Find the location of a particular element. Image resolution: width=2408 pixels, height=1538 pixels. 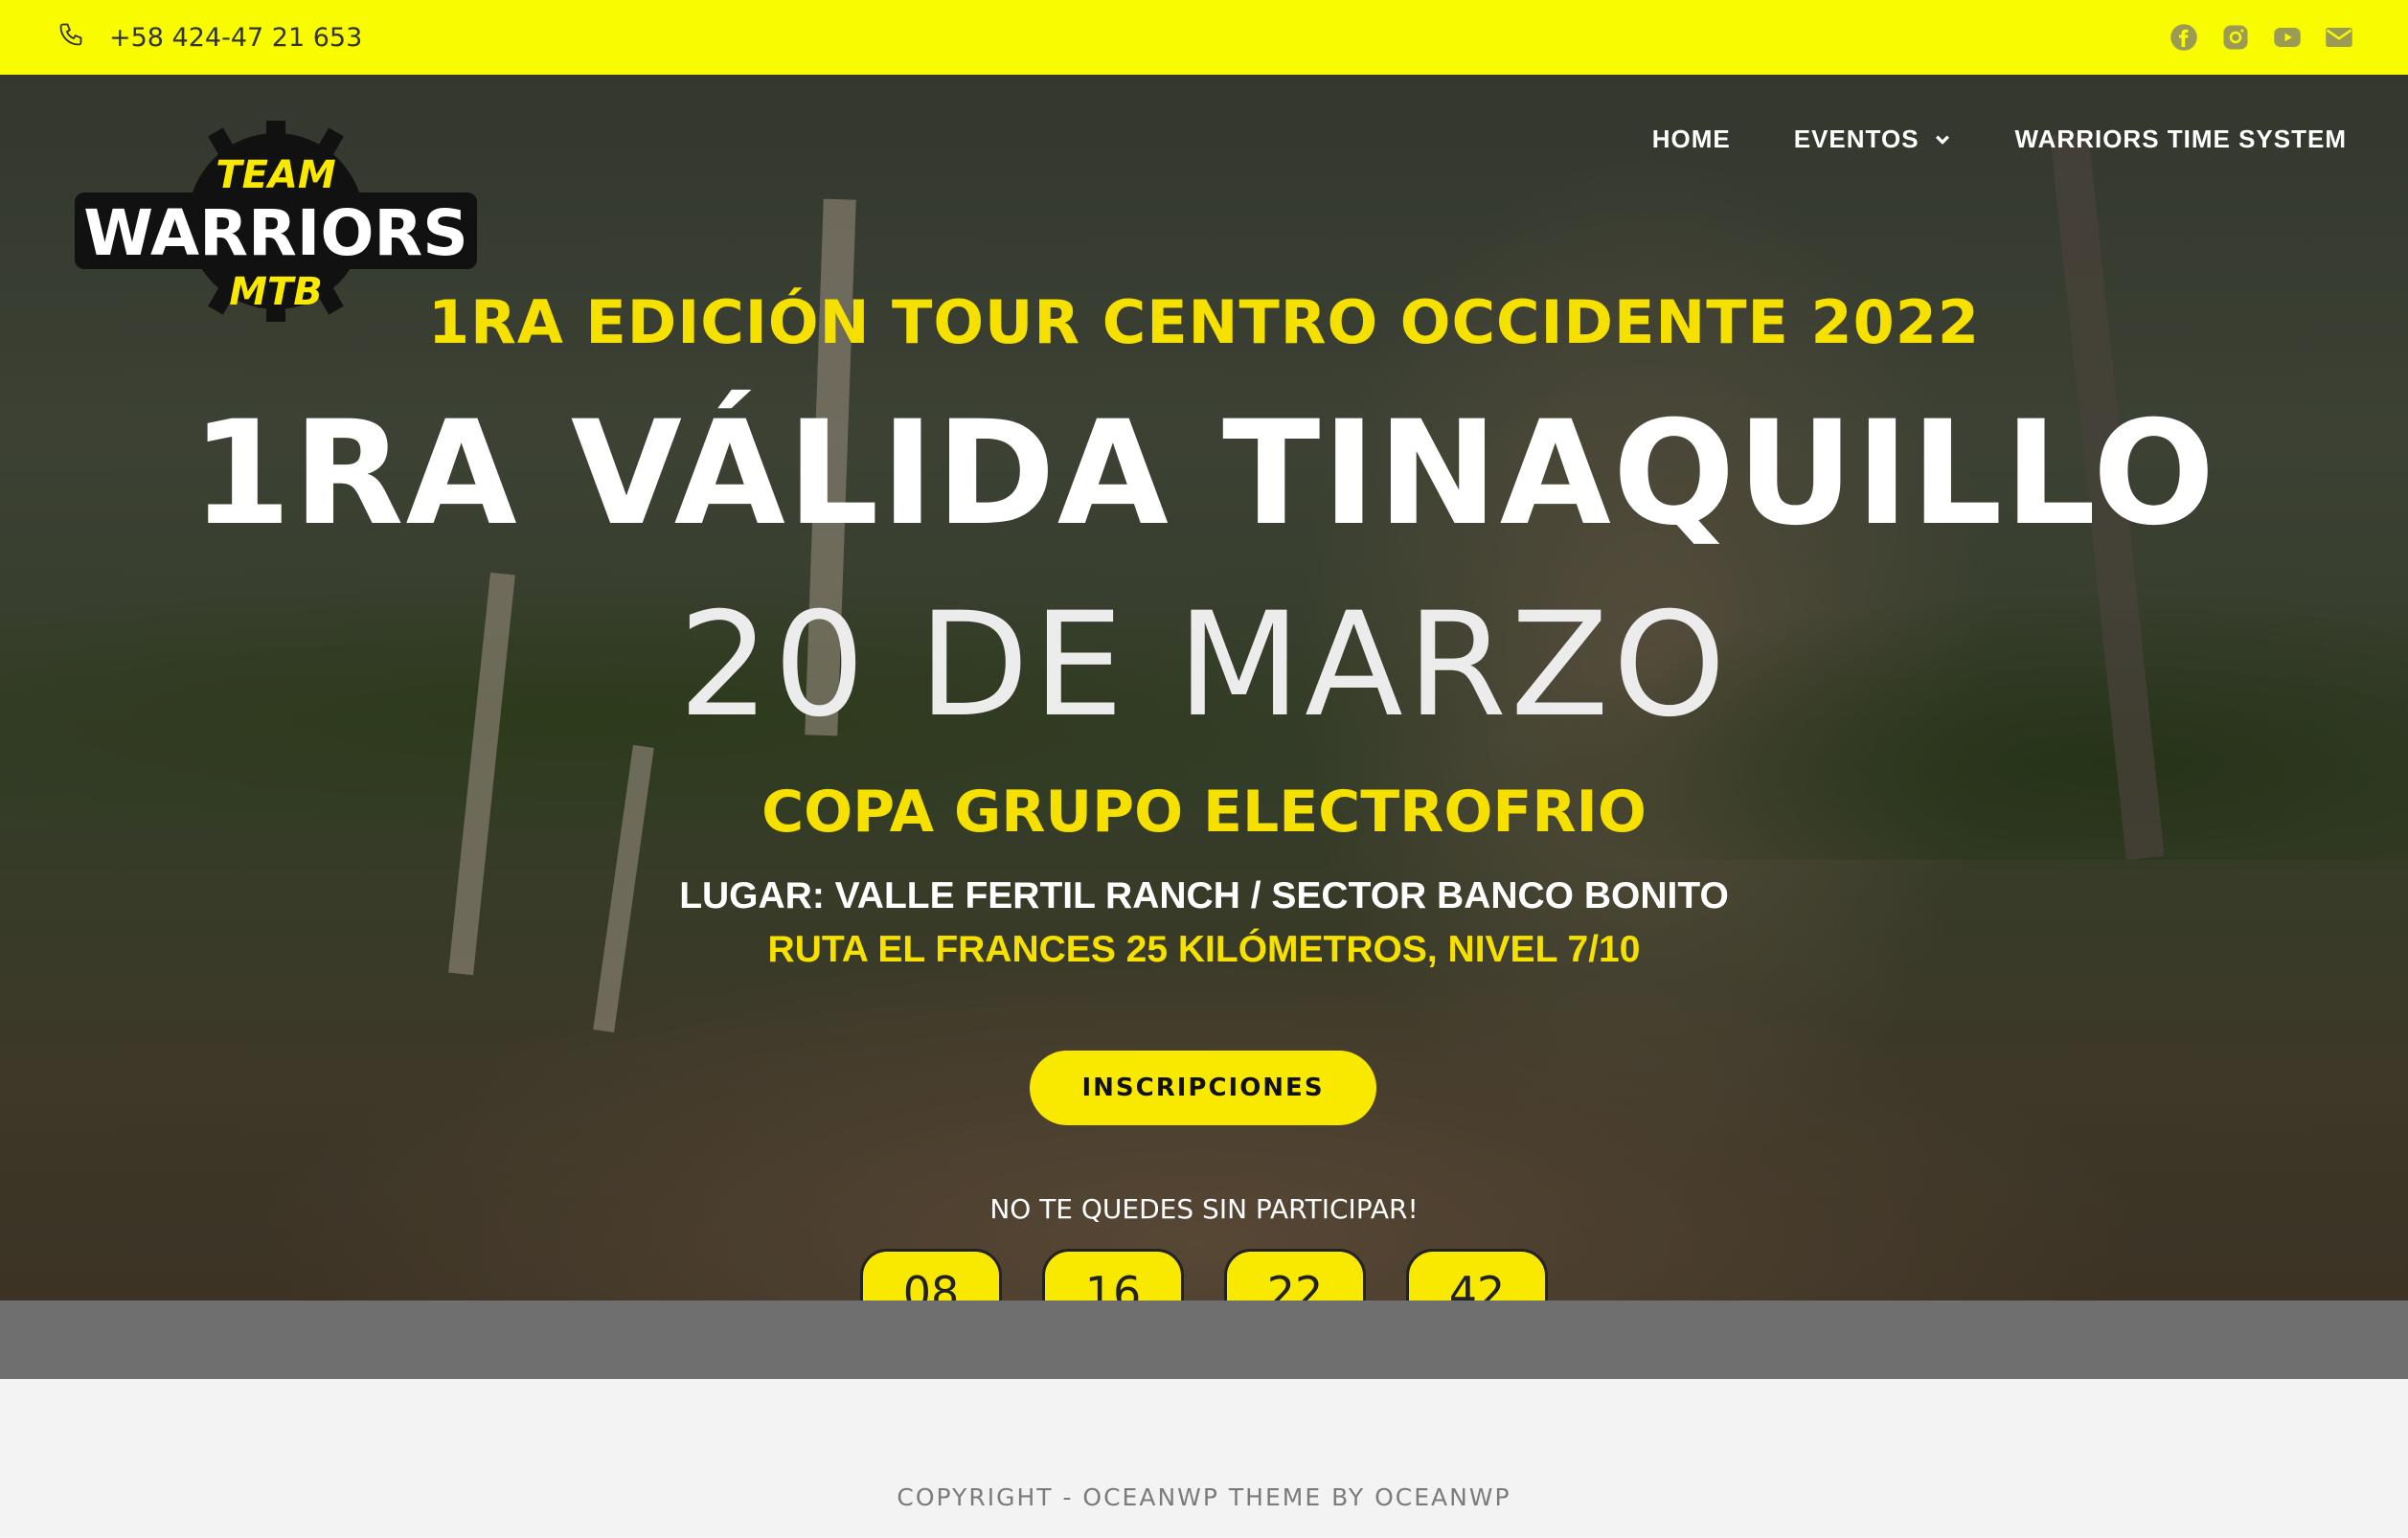

instagram-icon is located at coordinates (2235, 37).